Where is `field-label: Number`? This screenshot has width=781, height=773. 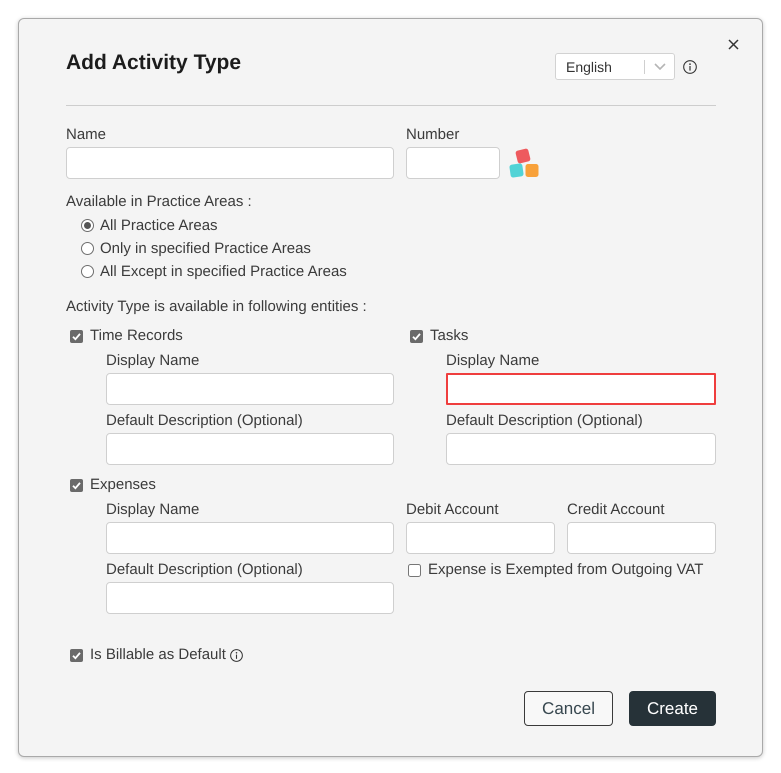
field-label: Number is located at coordinates (433, 135).